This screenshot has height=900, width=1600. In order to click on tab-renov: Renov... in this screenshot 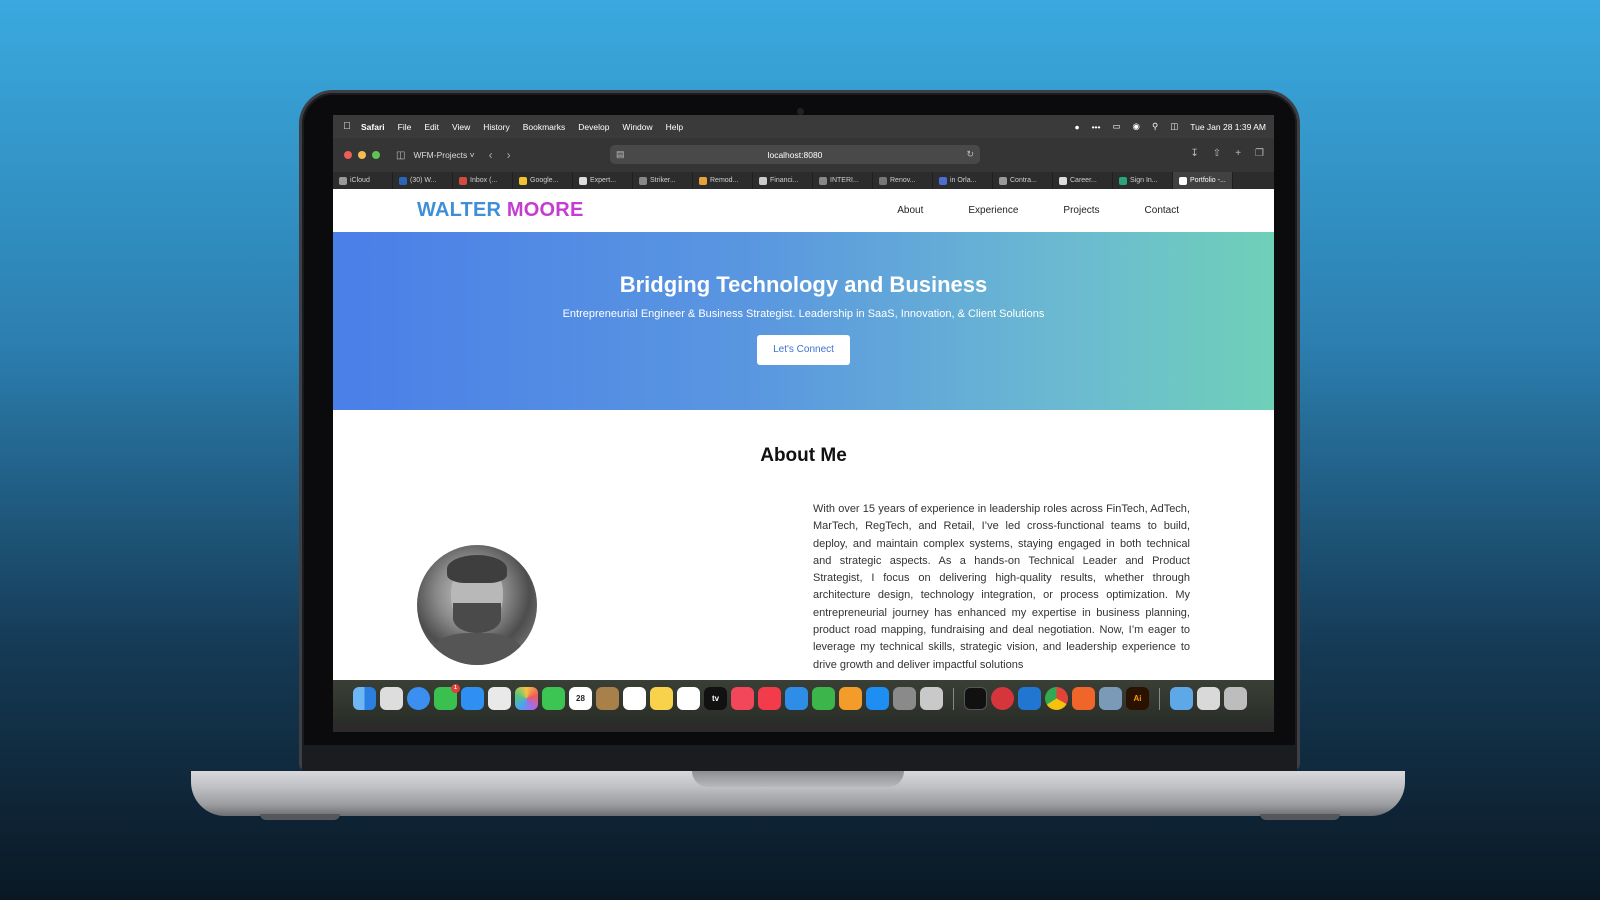, I will do `click(903, 180)`.